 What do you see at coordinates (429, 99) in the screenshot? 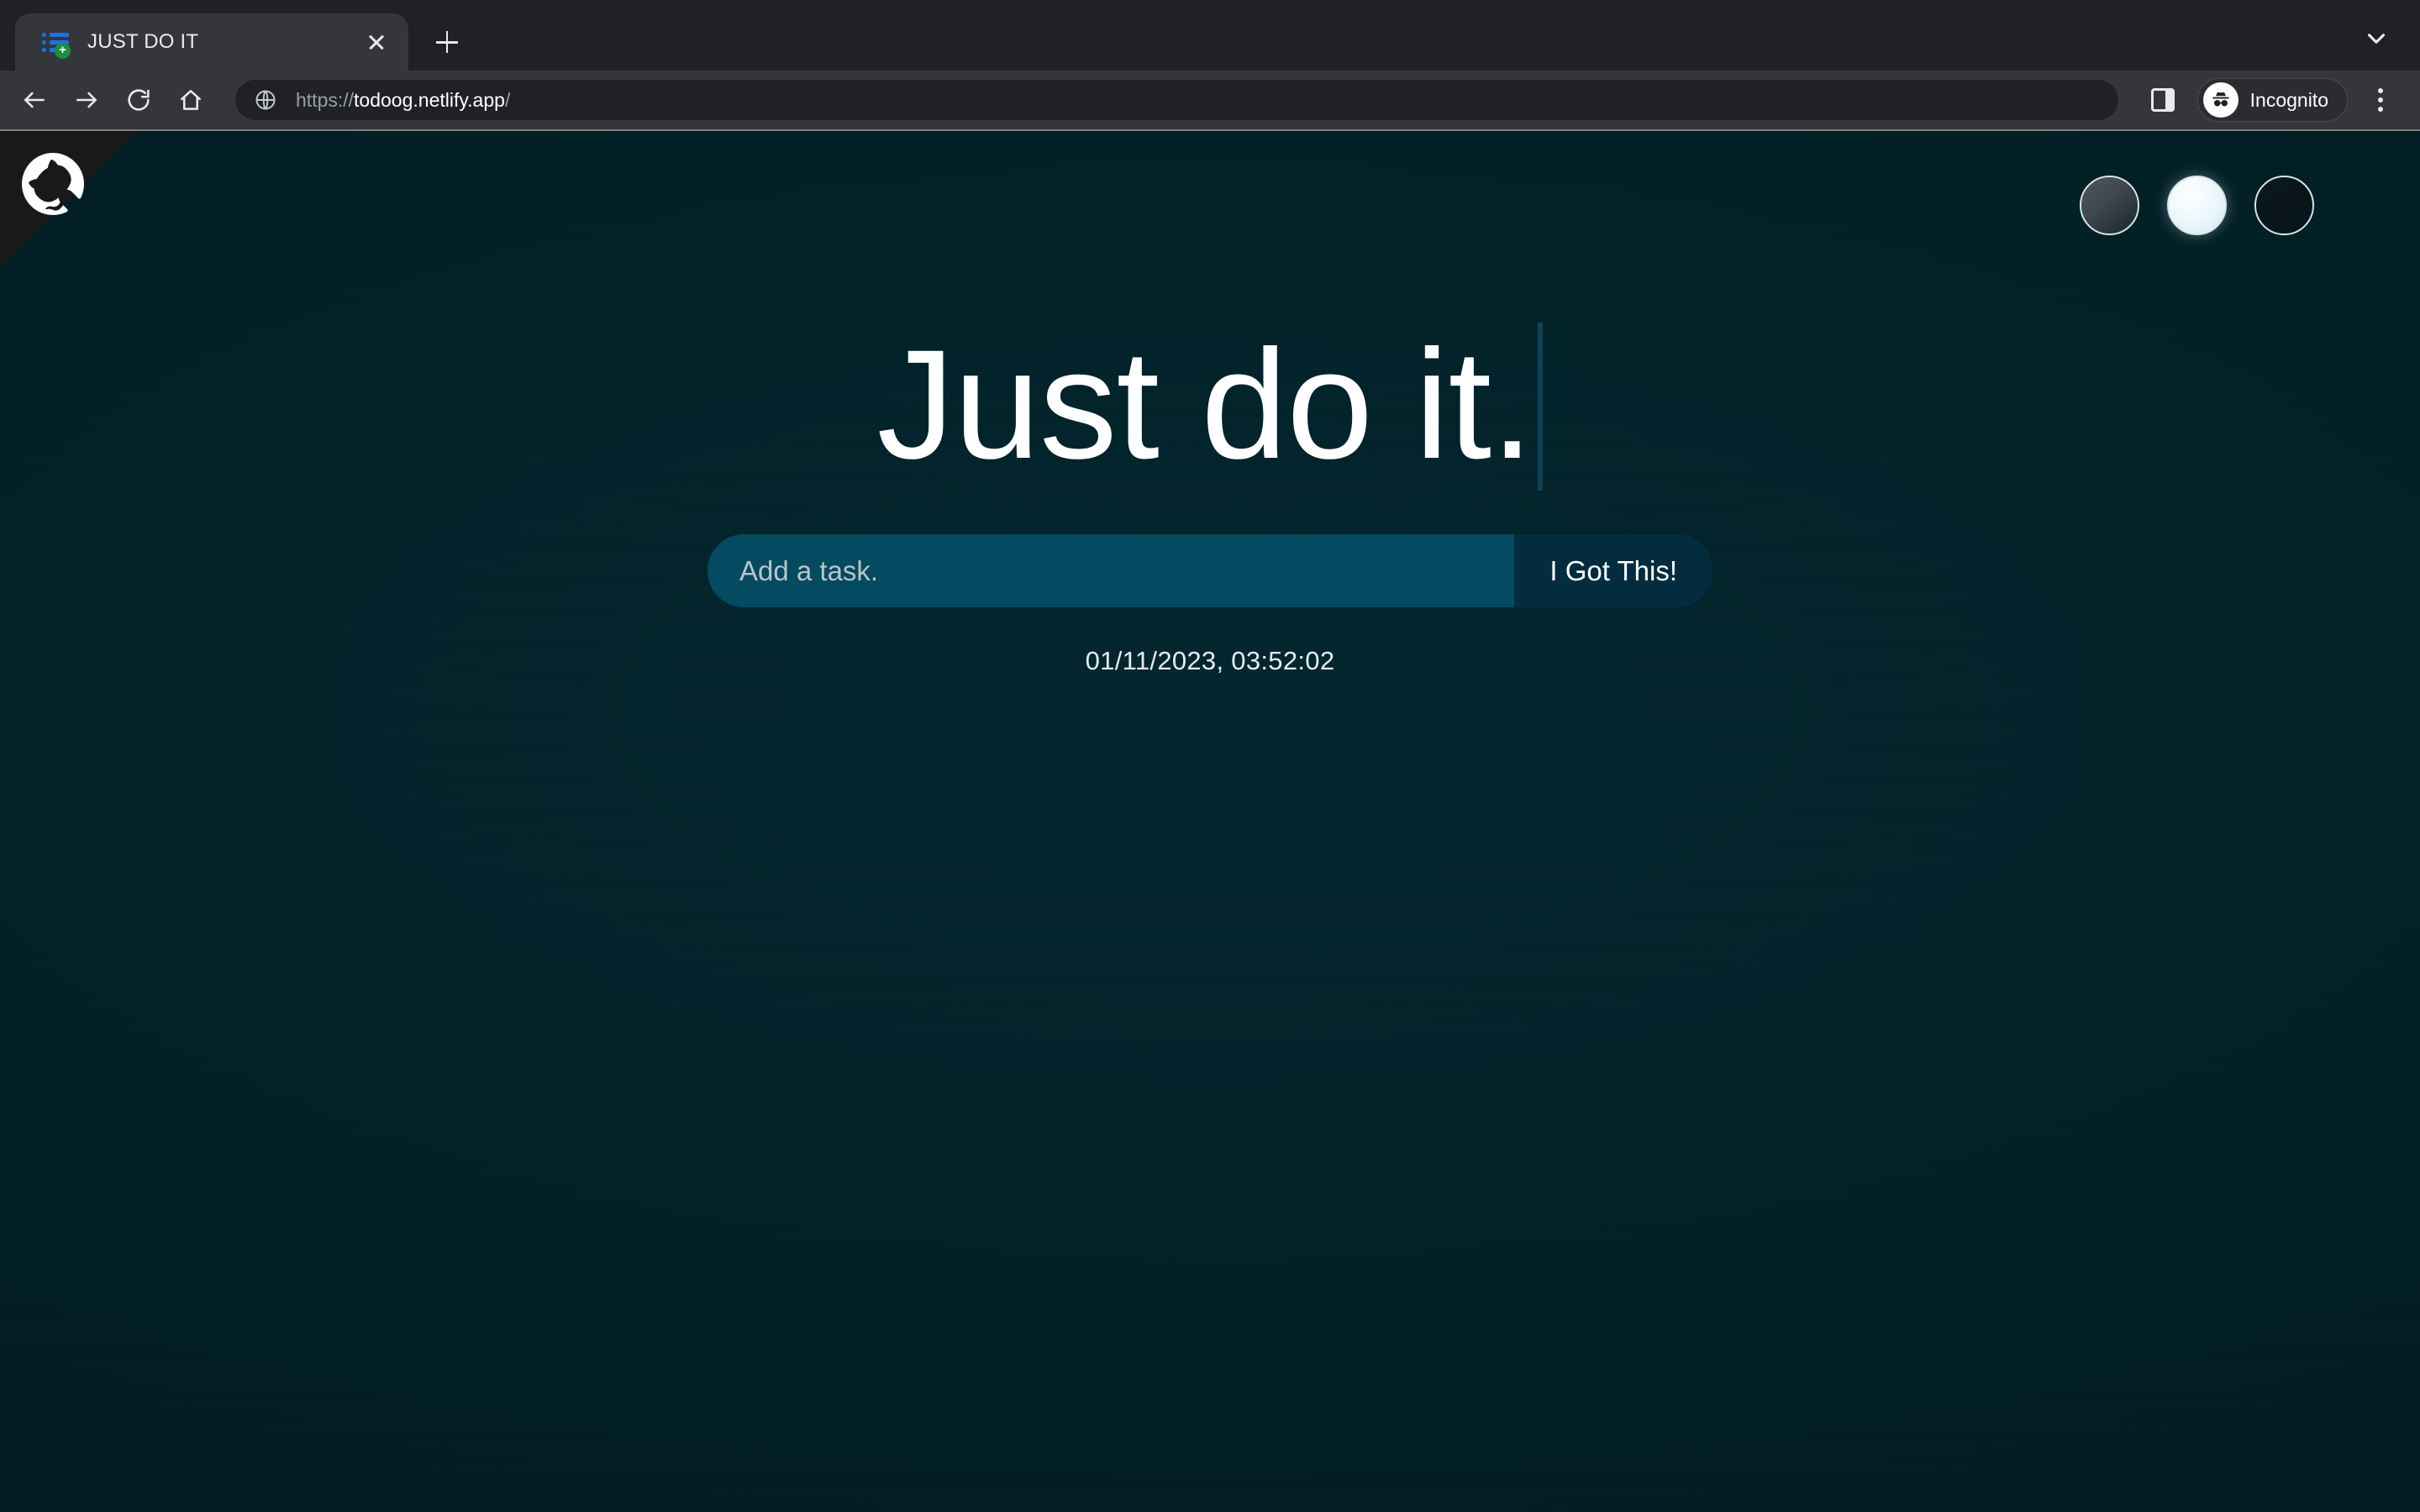
I see `url-host: todoog.netlify.app` at bounding box center [429, 99].